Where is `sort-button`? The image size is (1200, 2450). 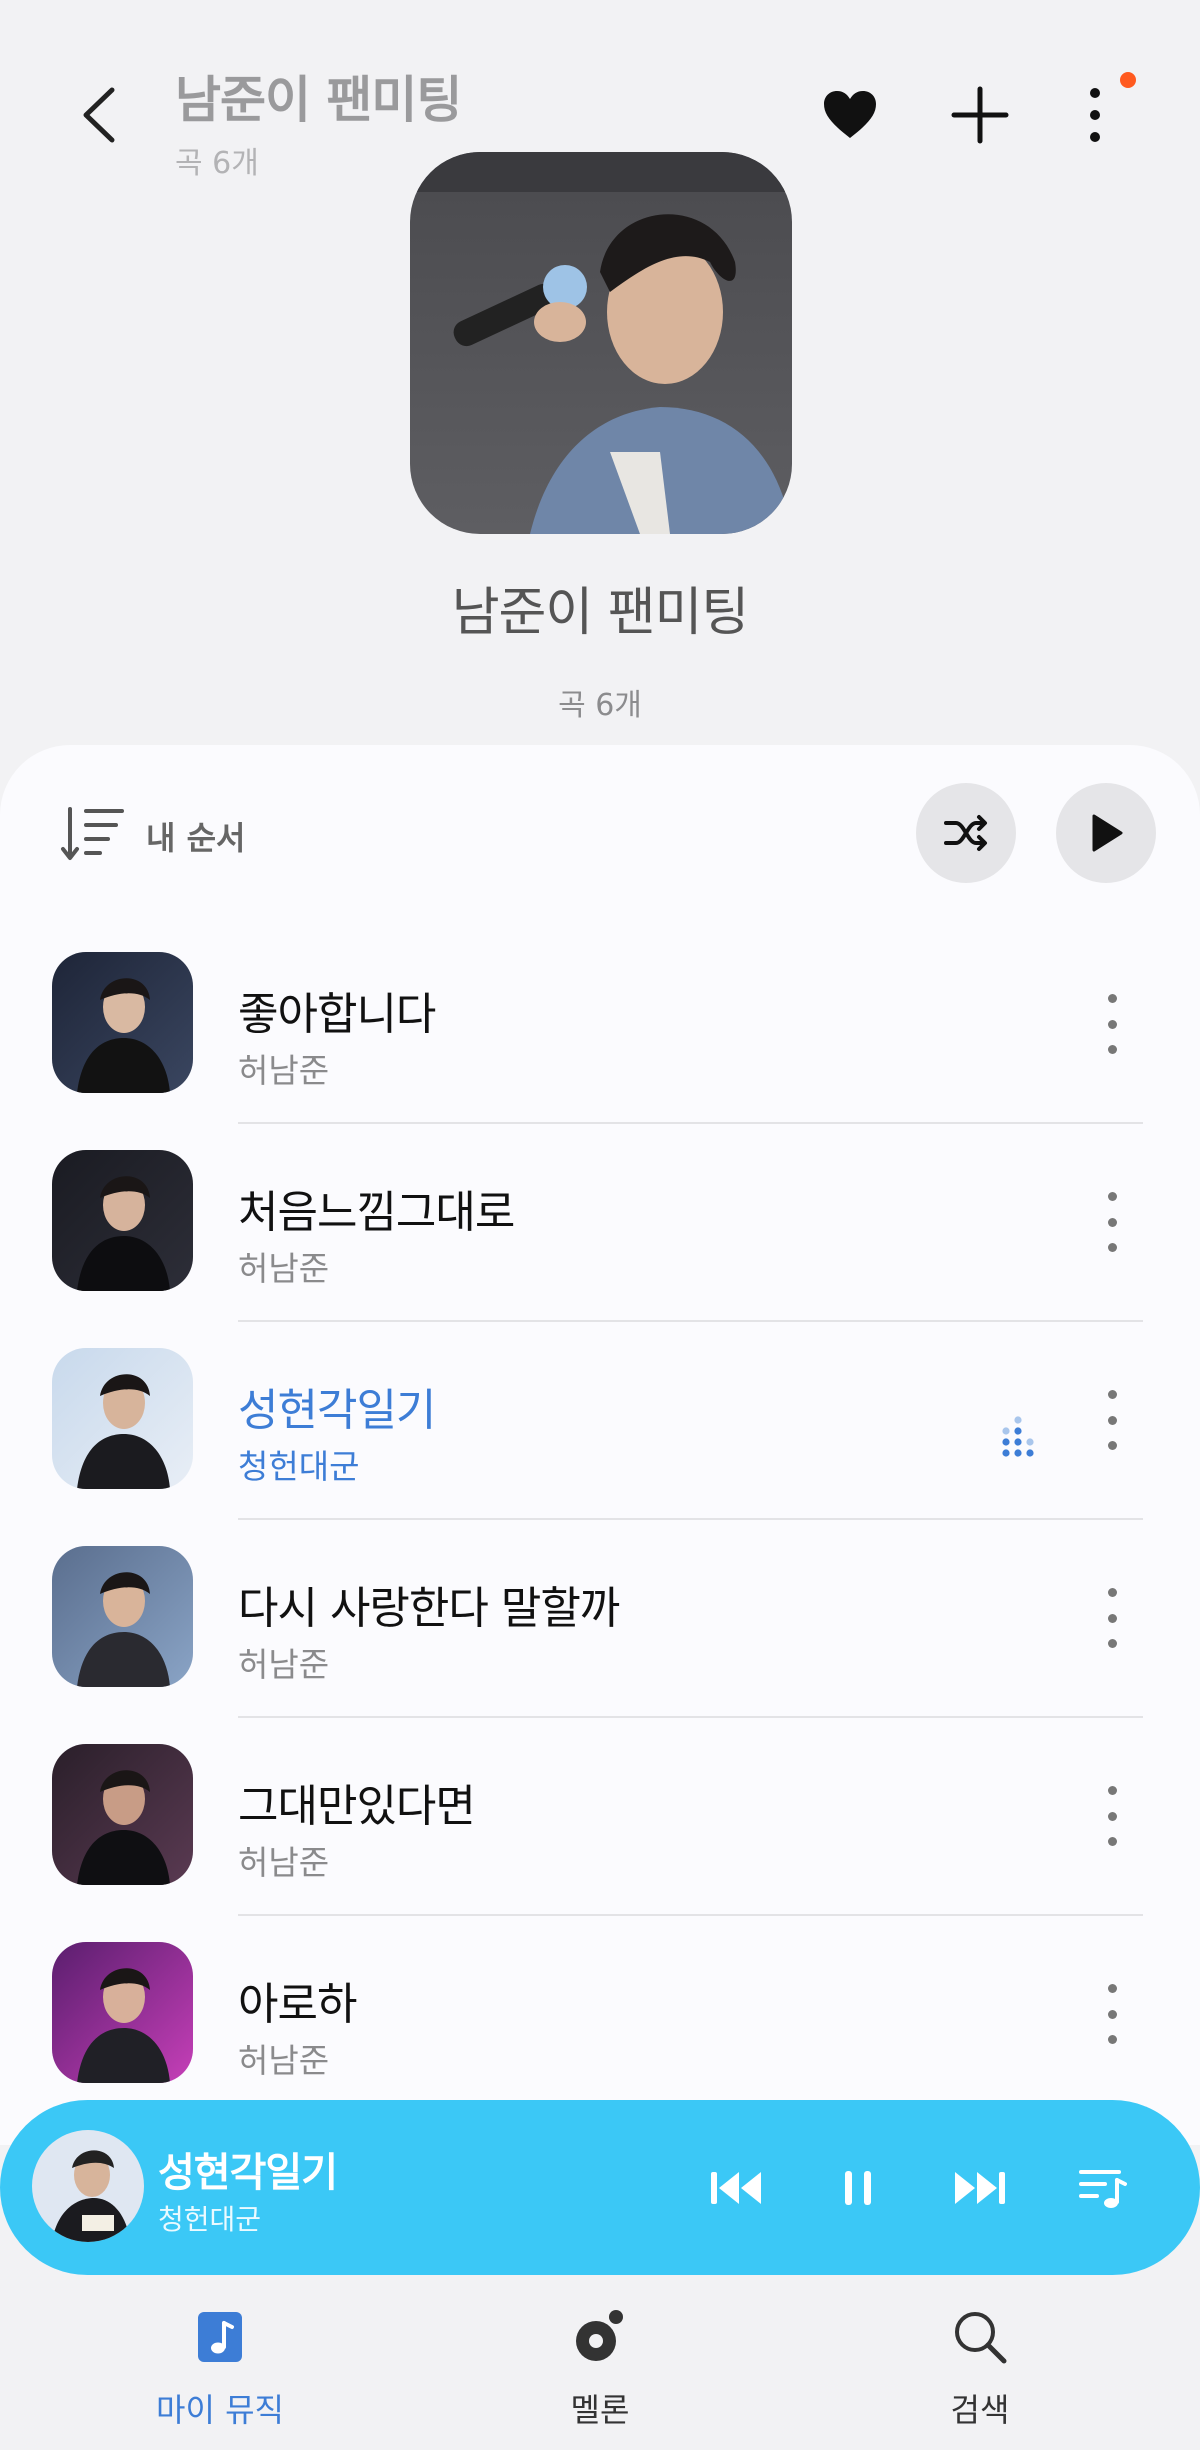 sort-button is located at coordinates (95, 834).